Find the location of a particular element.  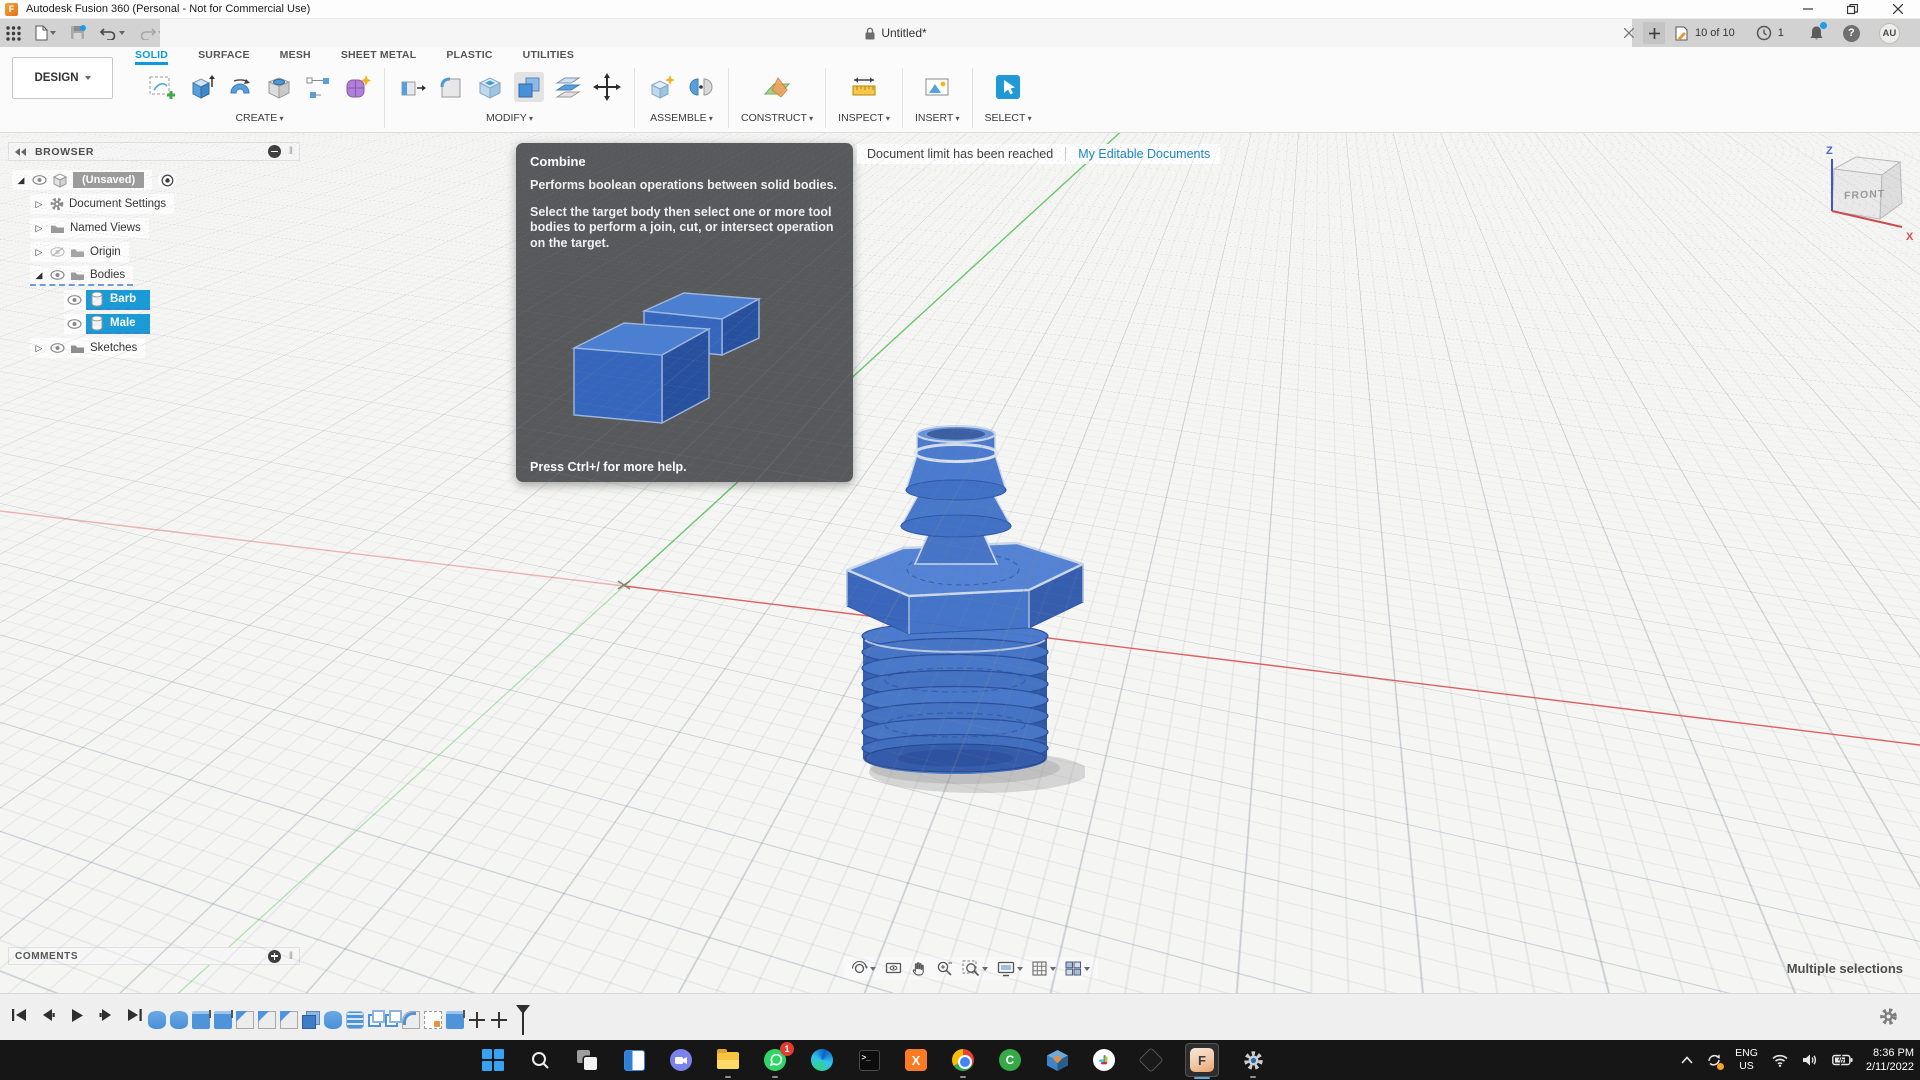

viewports-button is located at coordinates (1077, 968).